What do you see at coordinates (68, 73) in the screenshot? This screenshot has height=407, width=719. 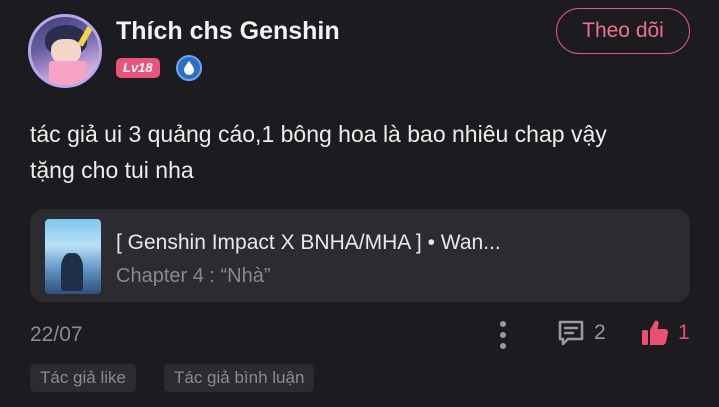 I see `avatar-book` at bounding box center [68, 73].